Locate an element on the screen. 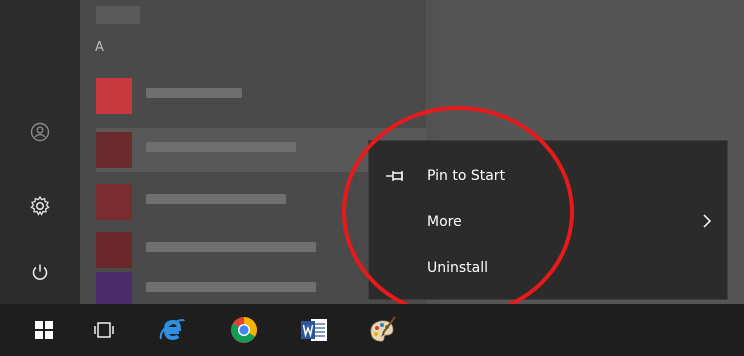 The width and height of the screenshot is (744, 356). start-button is located at coordinates (44, 330).